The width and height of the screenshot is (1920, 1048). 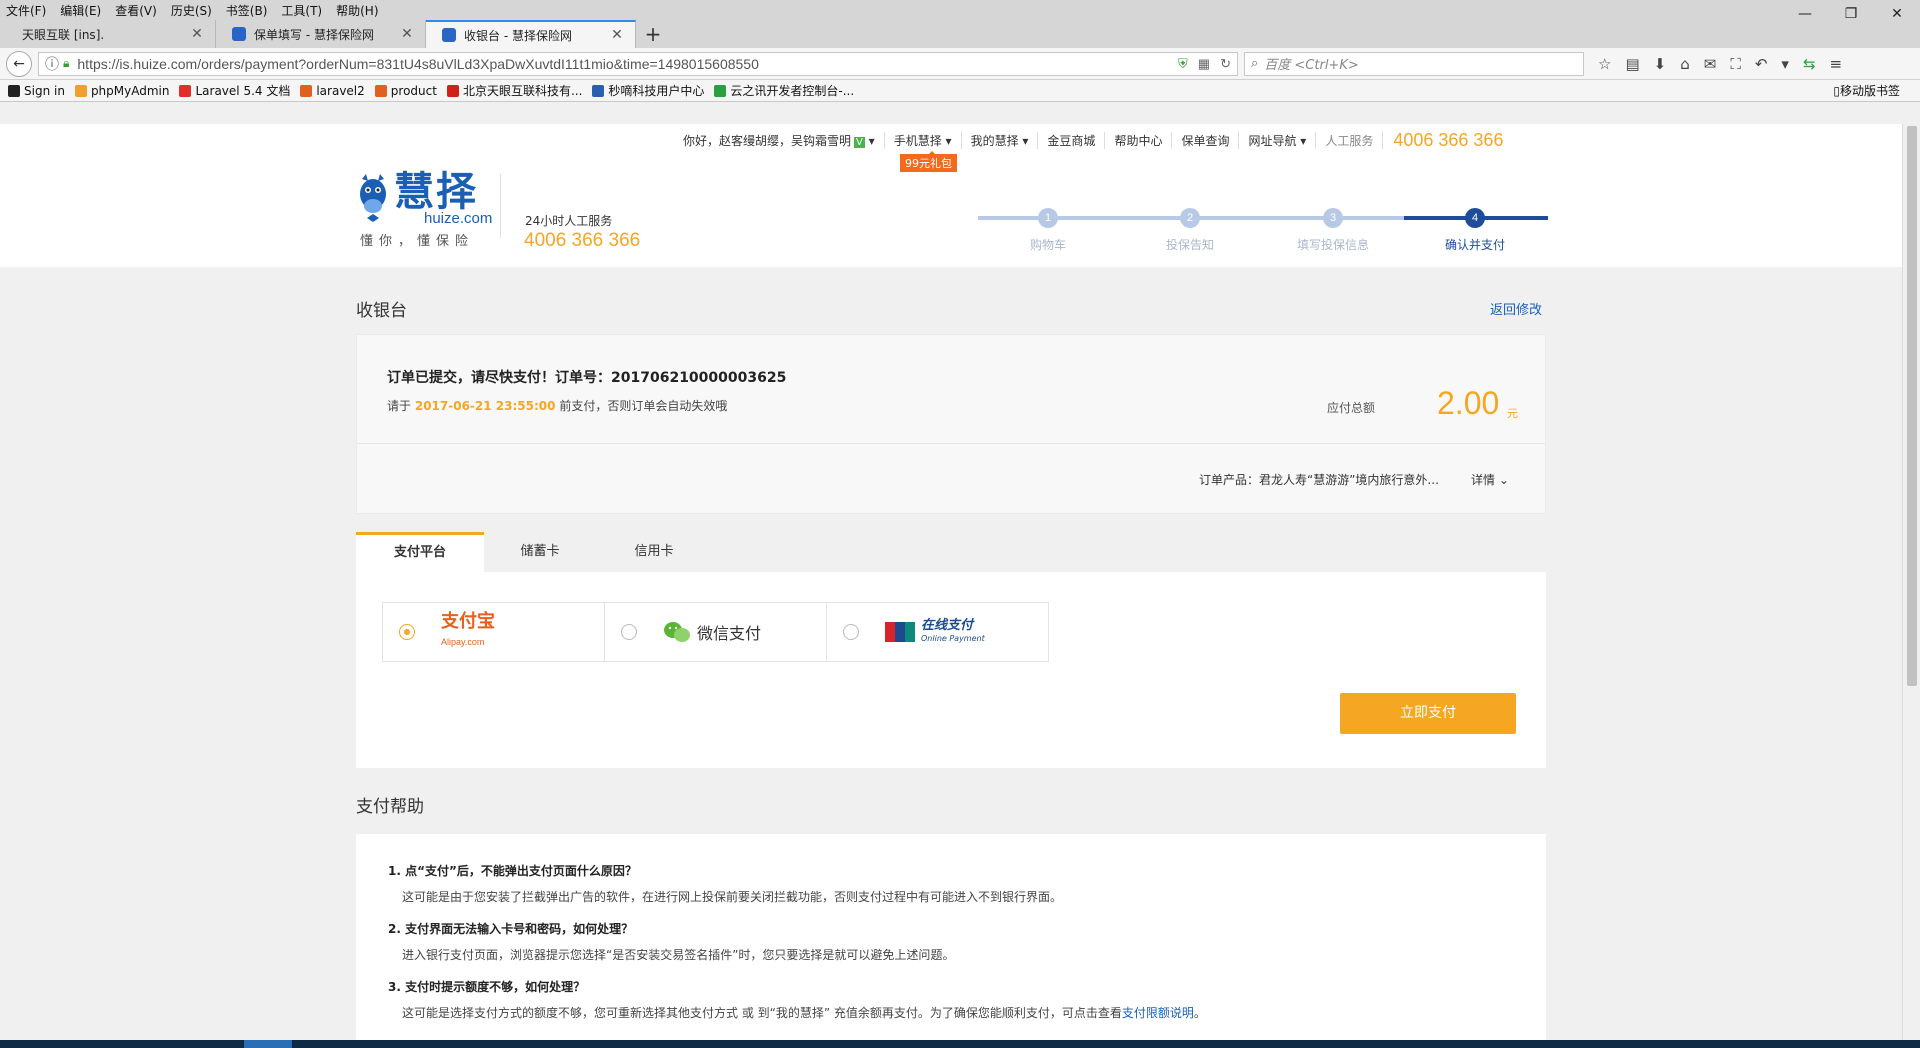 I want to click on search-bar: ⌕ 百度 <Ctrl+K>, so click(x=1414, y=63).